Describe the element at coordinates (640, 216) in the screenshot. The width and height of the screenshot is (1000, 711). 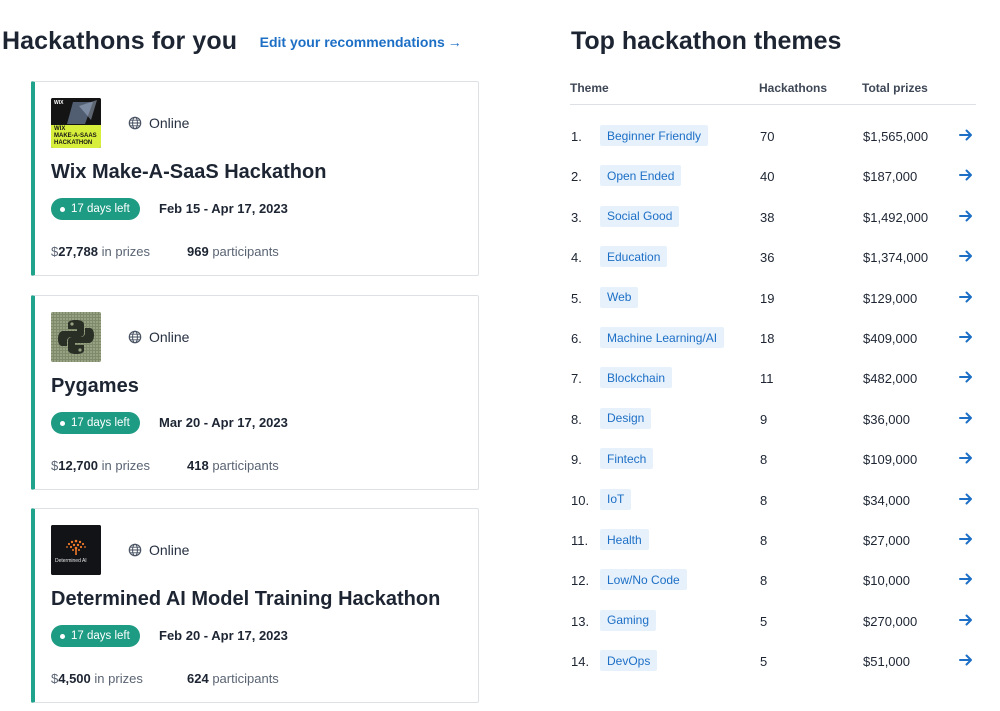
I see `theme-tag: Social Good` at that location.